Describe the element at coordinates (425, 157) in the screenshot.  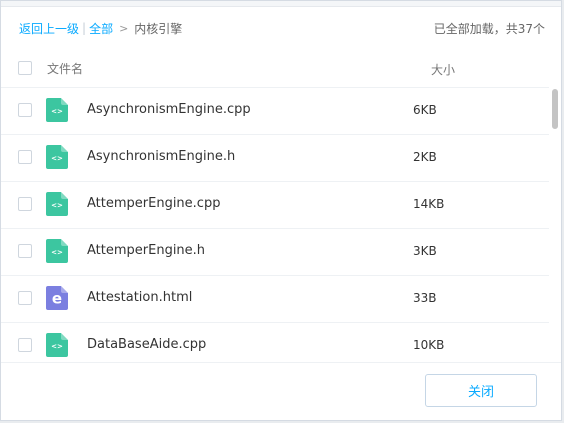
I see `file-size: 2KB` at that location.